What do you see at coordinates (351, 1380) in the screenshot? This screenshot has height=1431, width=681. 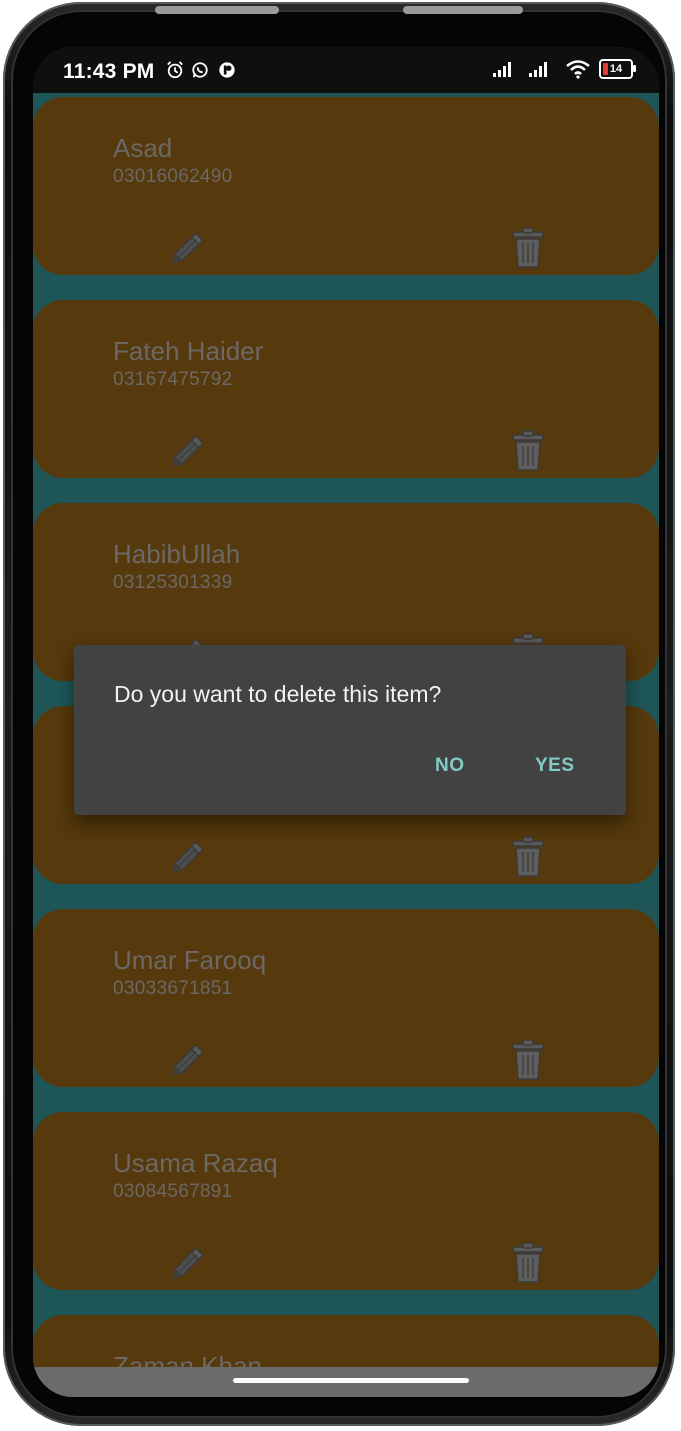 I see `home-gesture-bar` at bounding box center [351, 1380].